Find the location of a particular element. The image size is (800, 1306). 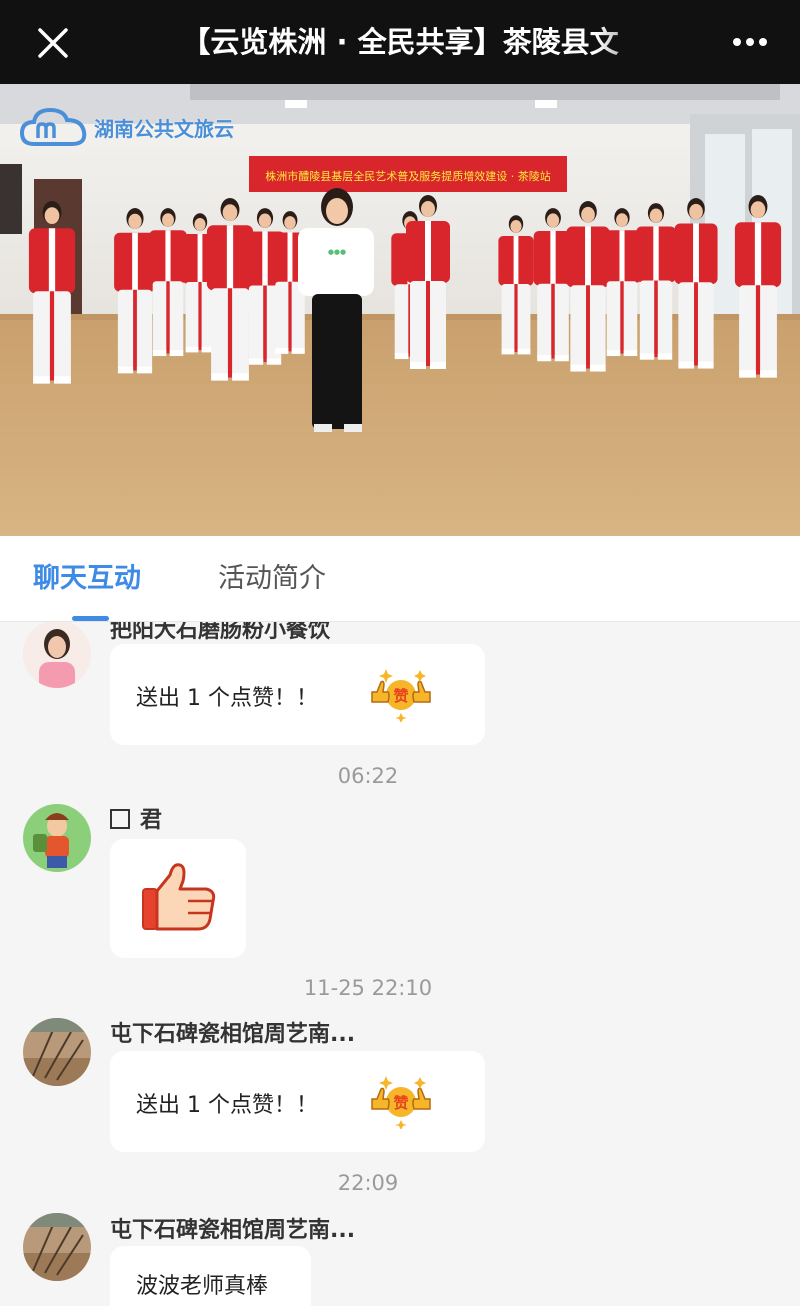

tab-chat: 聊天互动 is located at coordinates (87, 579).